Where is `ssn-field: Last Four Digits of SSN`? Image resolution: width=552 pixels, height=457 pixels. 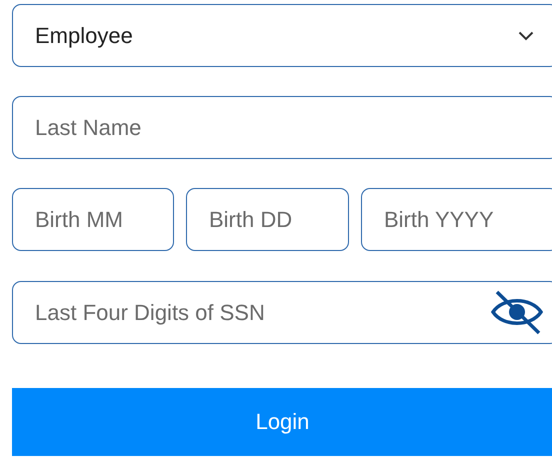 ssn-field: Last Four Digits of SSN is located at coordinates (282, 312).